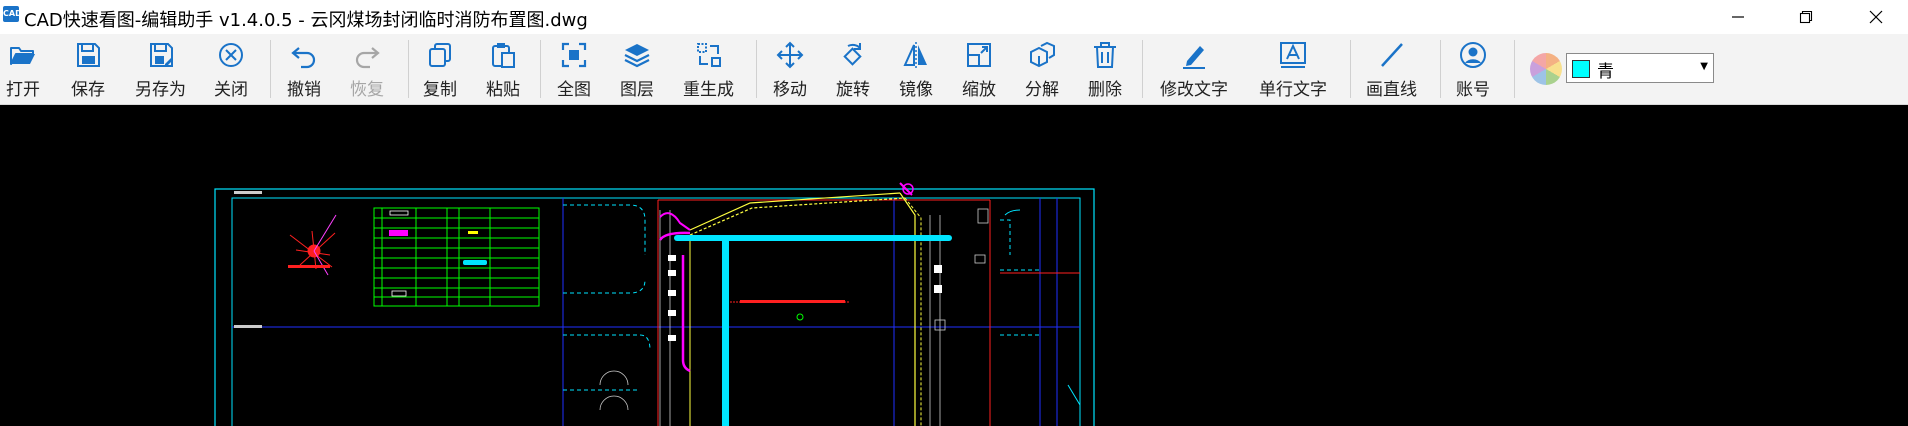 This screenshot has height=426, width=1908. I want to click on compass-caption, so click(309, 266).